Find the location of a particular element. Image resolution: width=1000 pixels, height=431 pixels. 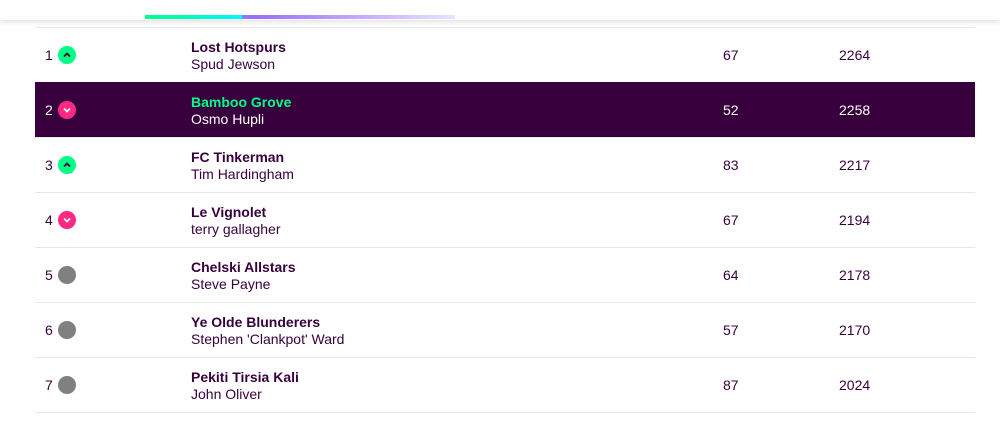

gameweek-points: 87 is located at coordinates (731, 385).